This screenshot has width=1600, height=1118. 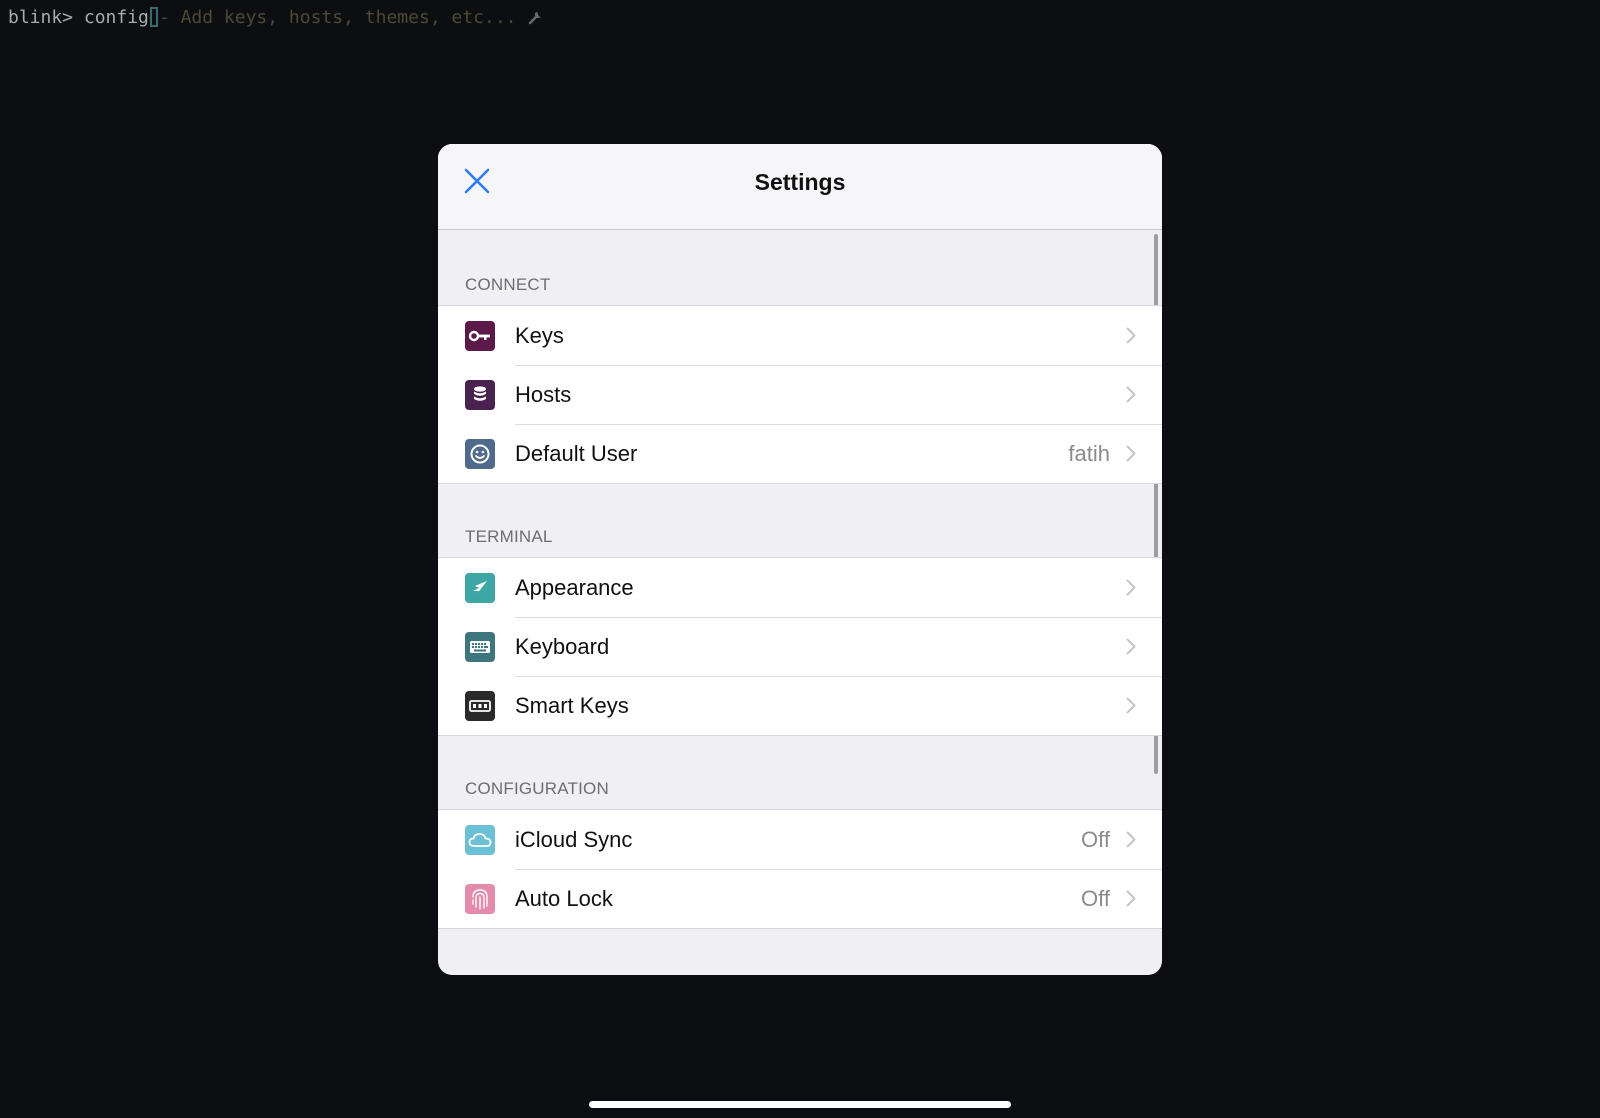 I want to click on section-connect: Keys Hosts Default User fatih, so click(x=800, y=394).